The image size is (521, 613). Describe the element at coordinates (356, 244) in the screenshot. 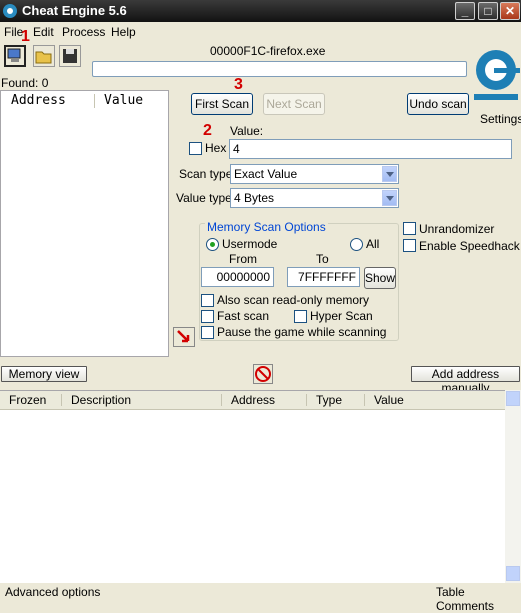

I see `all-radio` at that location.